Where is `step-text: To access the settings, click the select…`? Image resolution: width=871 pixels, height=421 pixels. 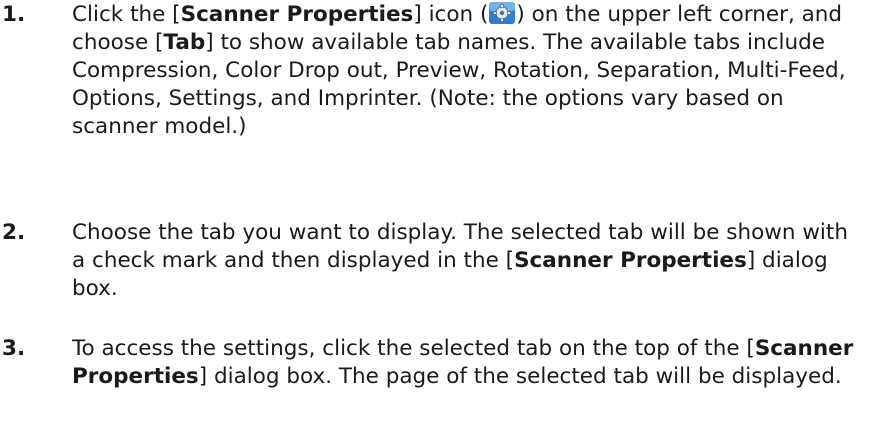 step-text: To access the settings, click the select… is located at coordinates (463, 362).